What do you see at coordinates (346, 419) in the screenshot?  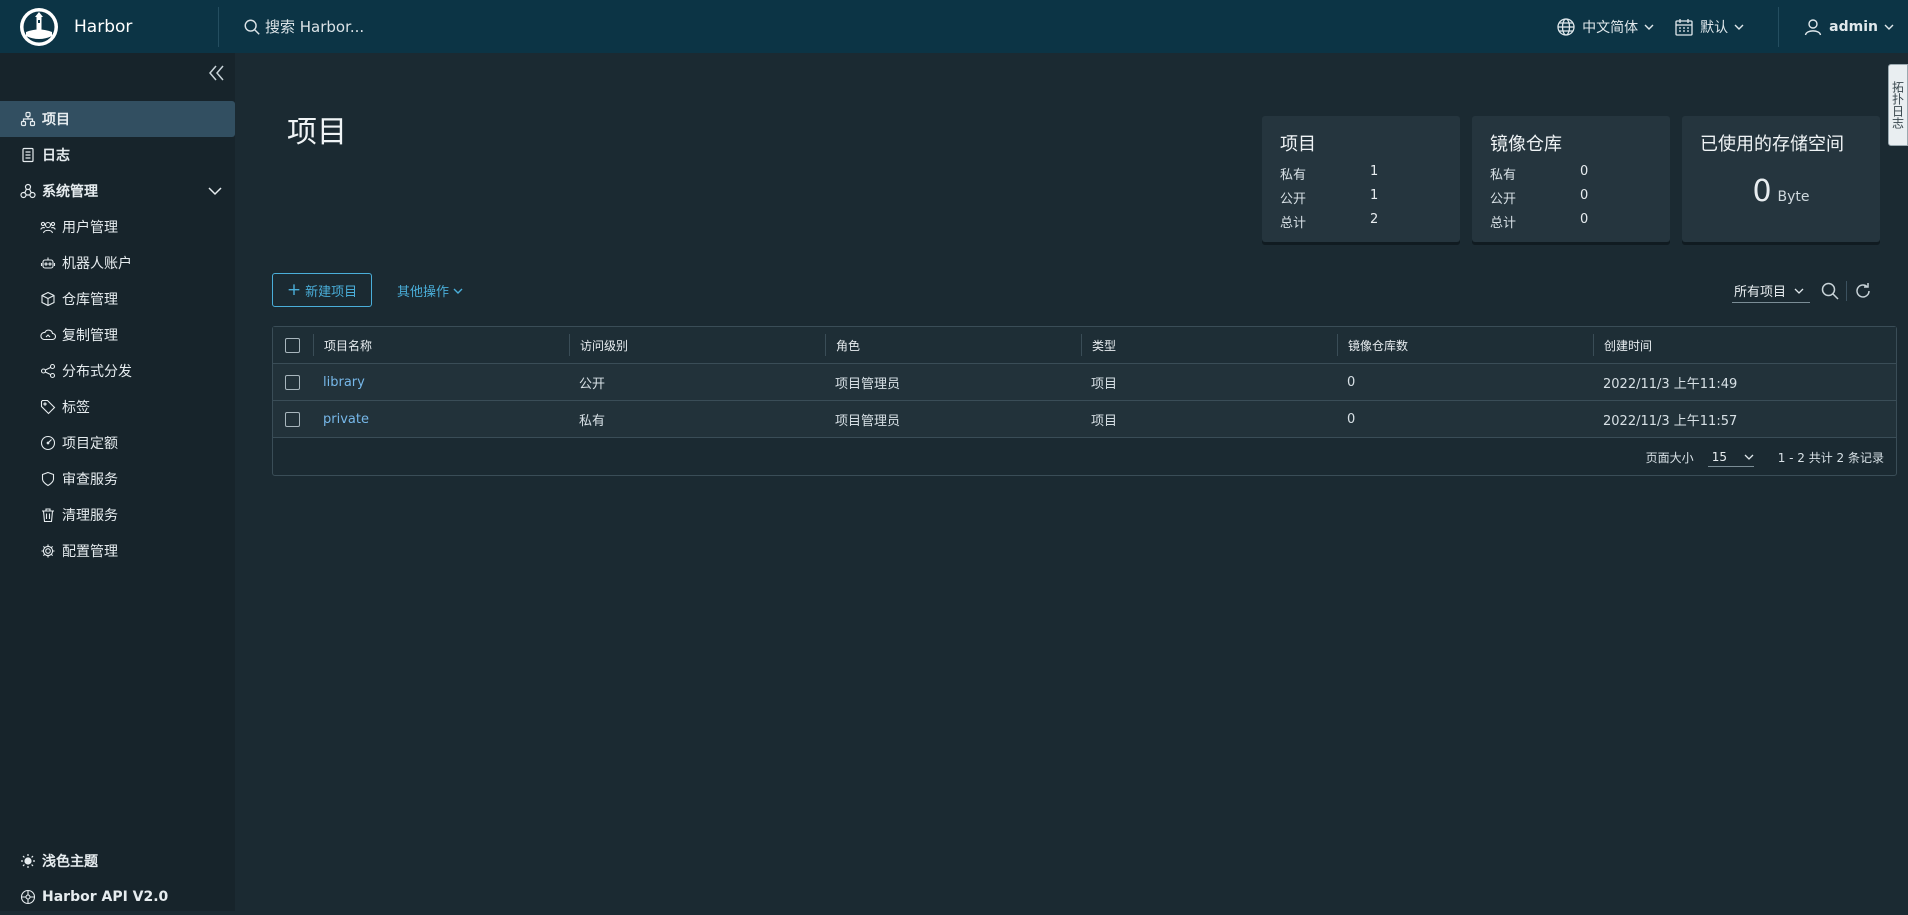 I see `project-link: private` at bounding box center [346, 419].